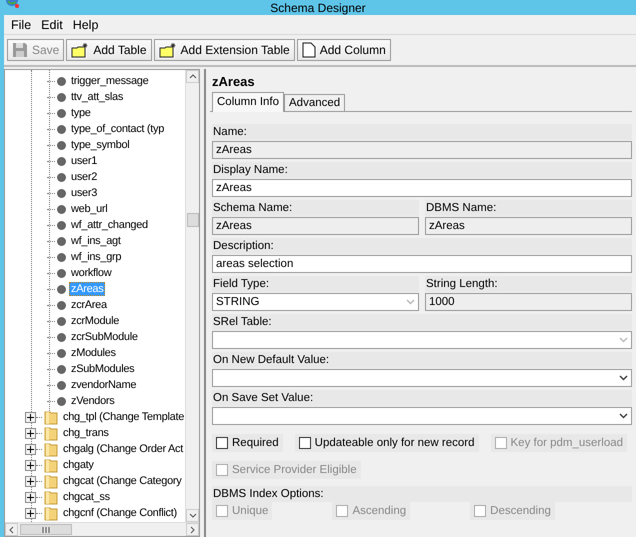 Image resolution: width=636 pixels, height=537 pixels. What do you see at coordinates (91, 273) in the screenshot?
I see `tree-item: workflow` at bounding box center [91, 273].